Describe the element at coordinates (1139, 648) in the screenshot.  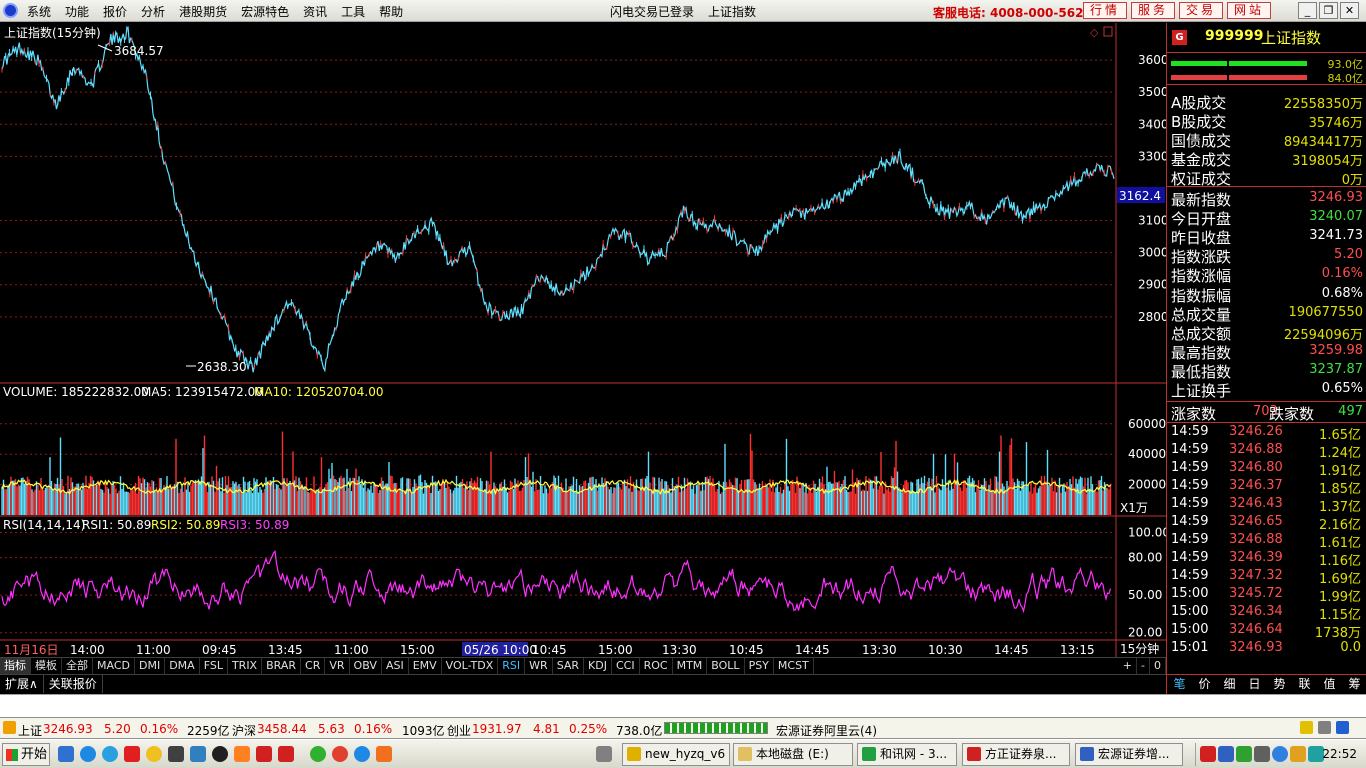
I see `period-label: 15分钟` at that location.